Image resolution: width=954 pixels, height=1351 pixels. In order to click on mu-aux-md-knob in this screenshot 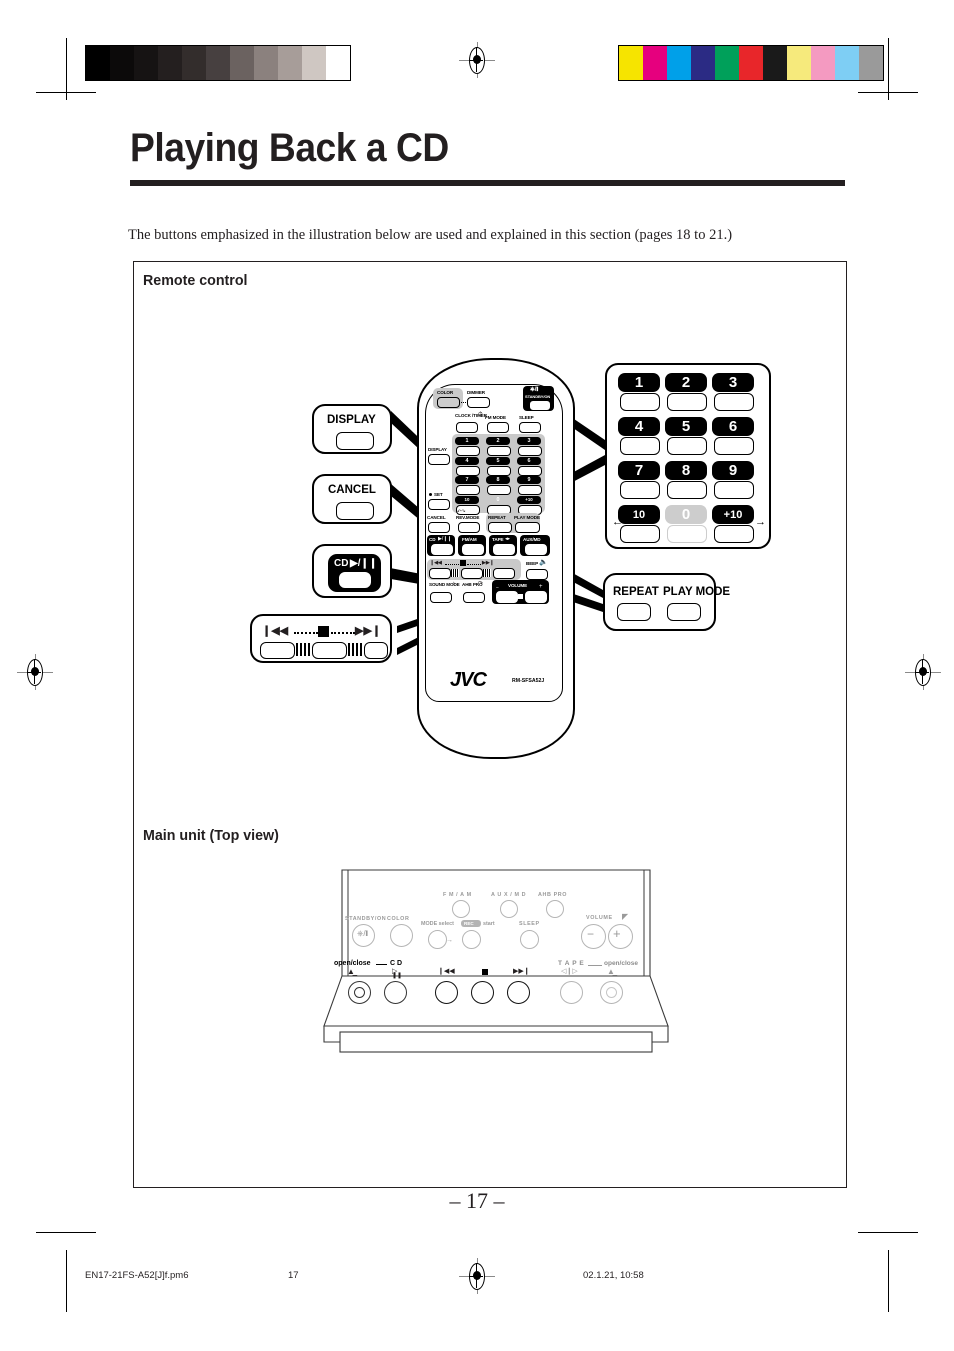, I will do `click(509, 909)`.